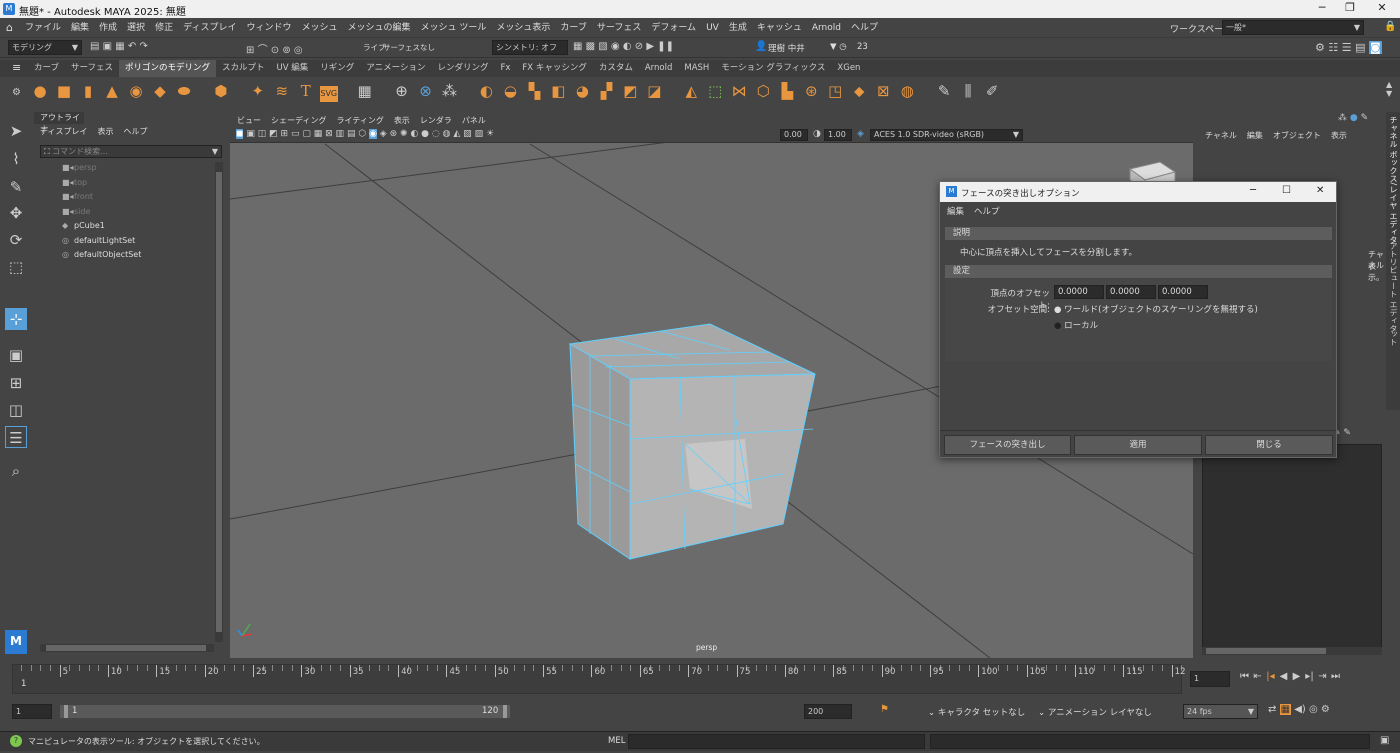 This screenshot has width=1400, height=753. What do you see at coordinates (1138, 233) in the screenshot?
I see `description-section-header: 説明` at bounding box center [1138, 233].